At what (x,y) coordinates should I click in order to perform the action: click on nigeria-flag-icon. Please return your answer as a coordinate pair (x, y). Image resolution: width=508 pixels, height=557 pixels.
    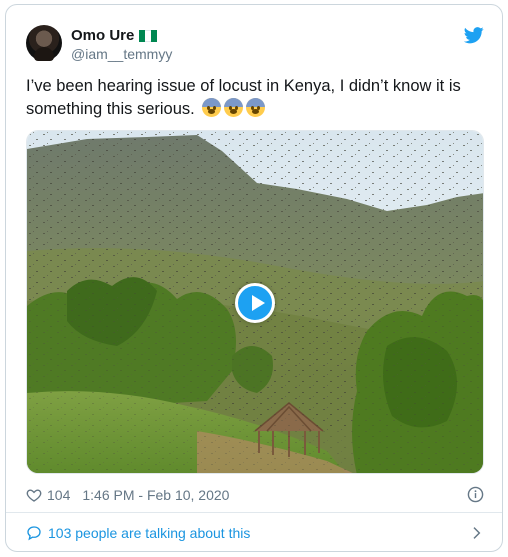
    Looking at the image, I should click on (148, 35).